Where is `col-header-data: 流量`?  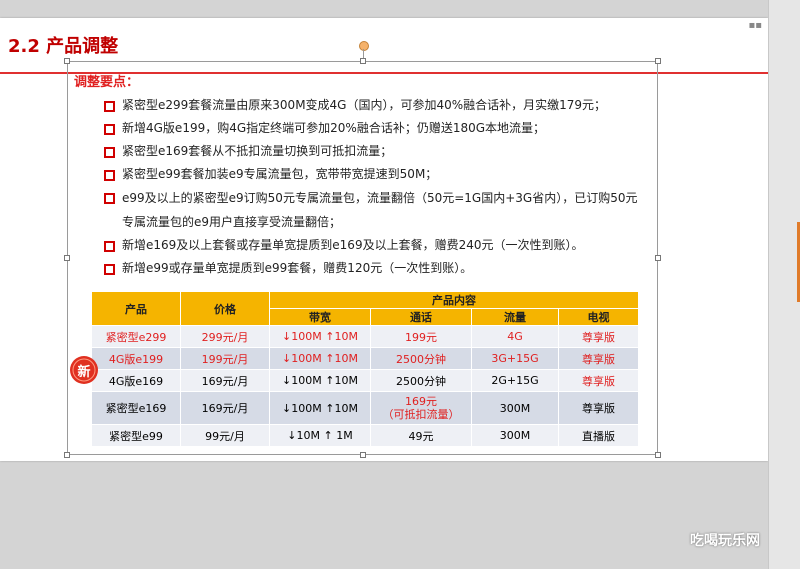 col-header-data: 流量 is located at coordinates (515, 317).